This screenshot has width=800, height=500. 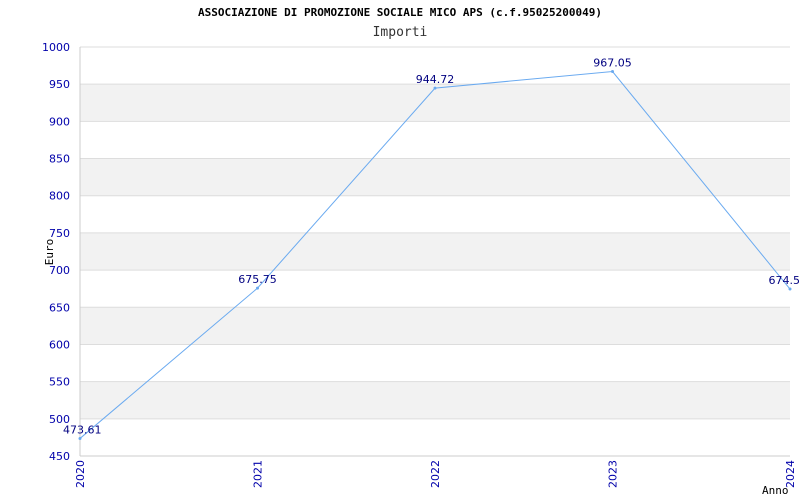 I want to click on y-tick-label: 600, so click(x=59, y=344).